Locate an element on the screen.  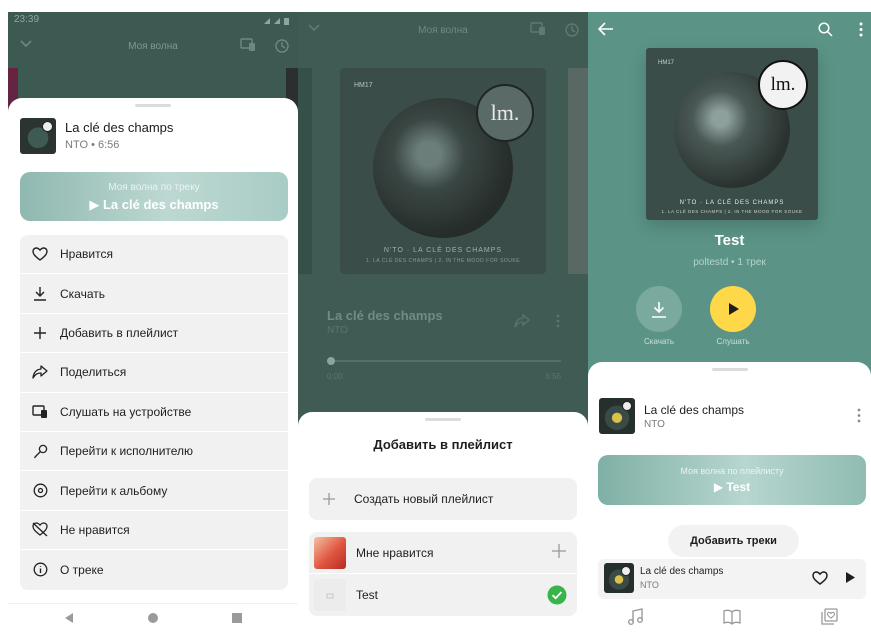
playlist-thumb is located at coordinates (330, 595).